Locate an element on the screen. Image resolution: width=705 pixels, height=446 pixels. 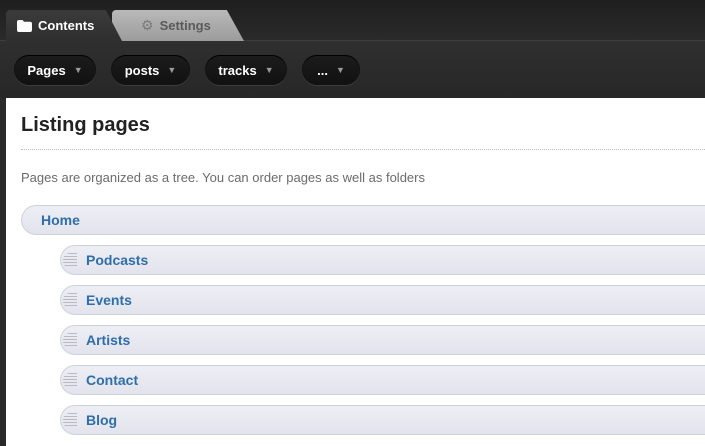
posts-dropdown-button: posts ▼ is located at coordinates (150, 70).